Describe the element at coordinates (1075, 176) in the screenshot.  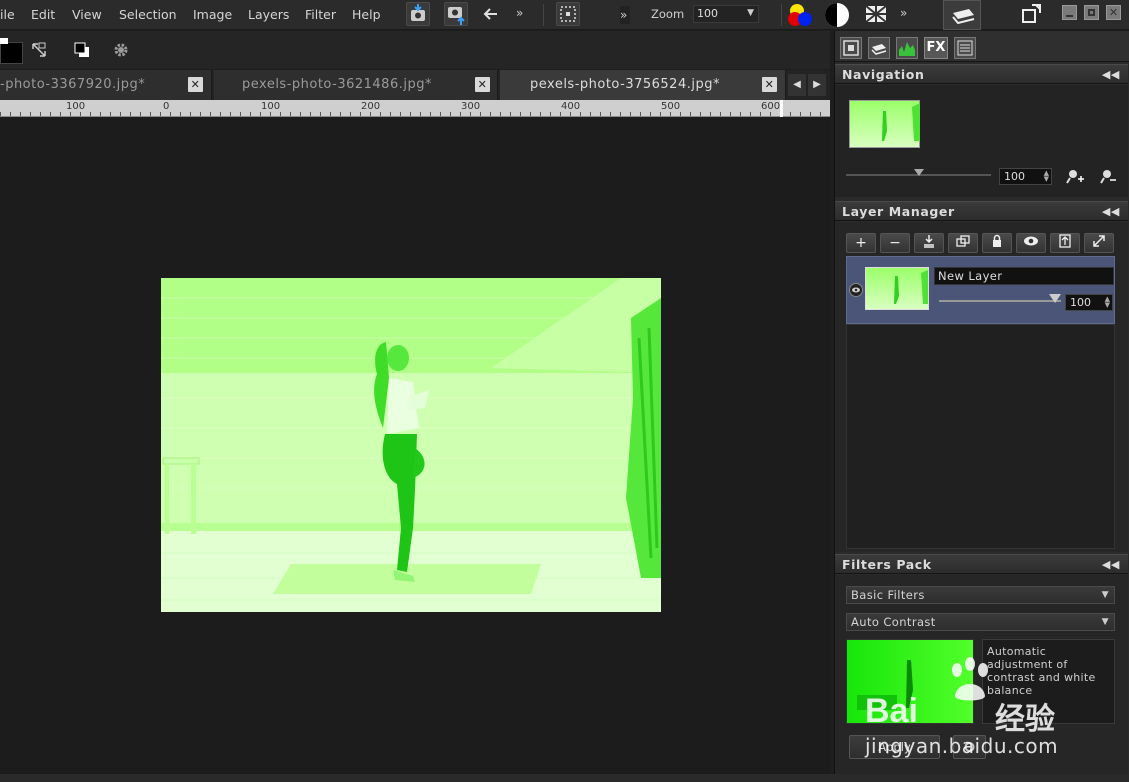
I see `zoom-in-icon` at that location.